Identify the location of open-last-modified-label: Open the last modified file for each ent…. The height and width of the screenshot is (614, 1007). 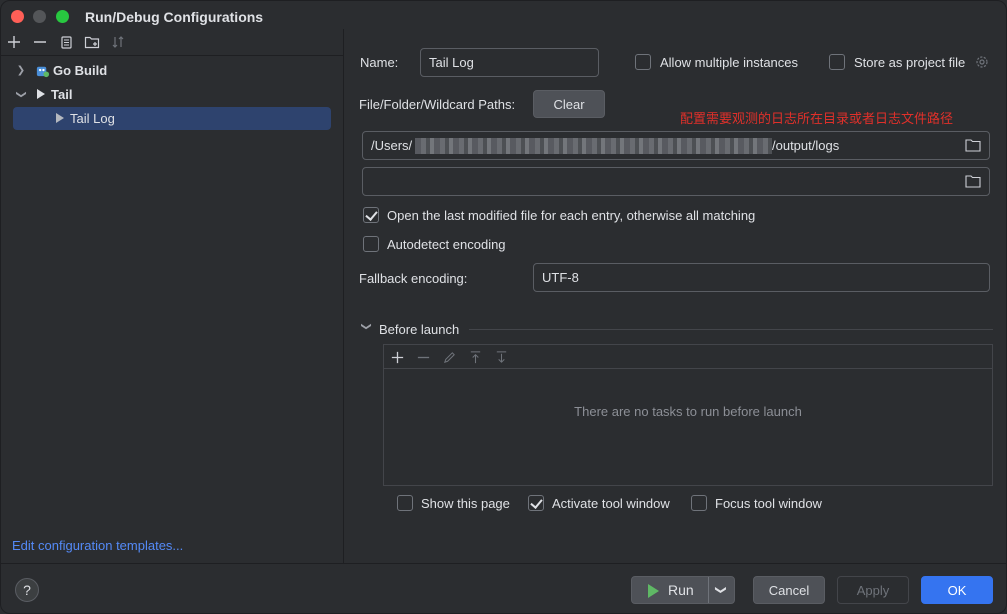
(571, 215).